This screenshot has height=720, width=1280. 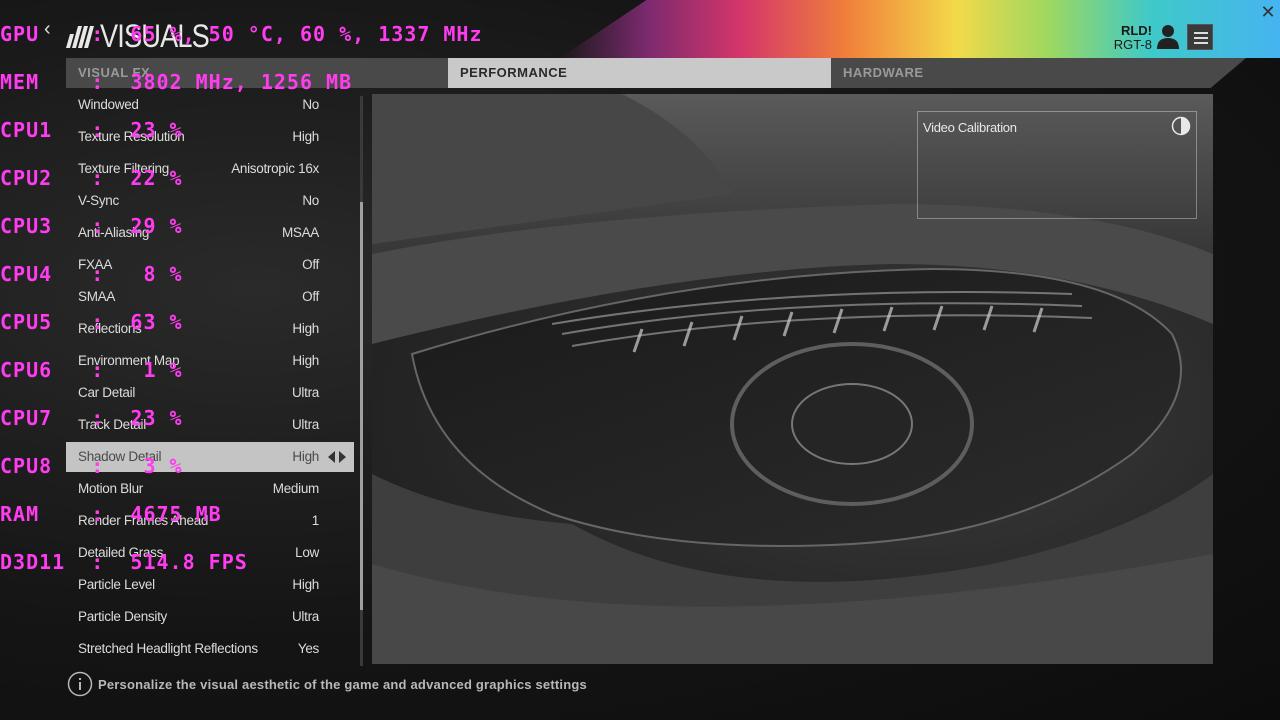 What do you see at coordinates (121, 552) in the screenshot?
I see `setting-label: Detailed Grass` at bounding box center [121, 552].